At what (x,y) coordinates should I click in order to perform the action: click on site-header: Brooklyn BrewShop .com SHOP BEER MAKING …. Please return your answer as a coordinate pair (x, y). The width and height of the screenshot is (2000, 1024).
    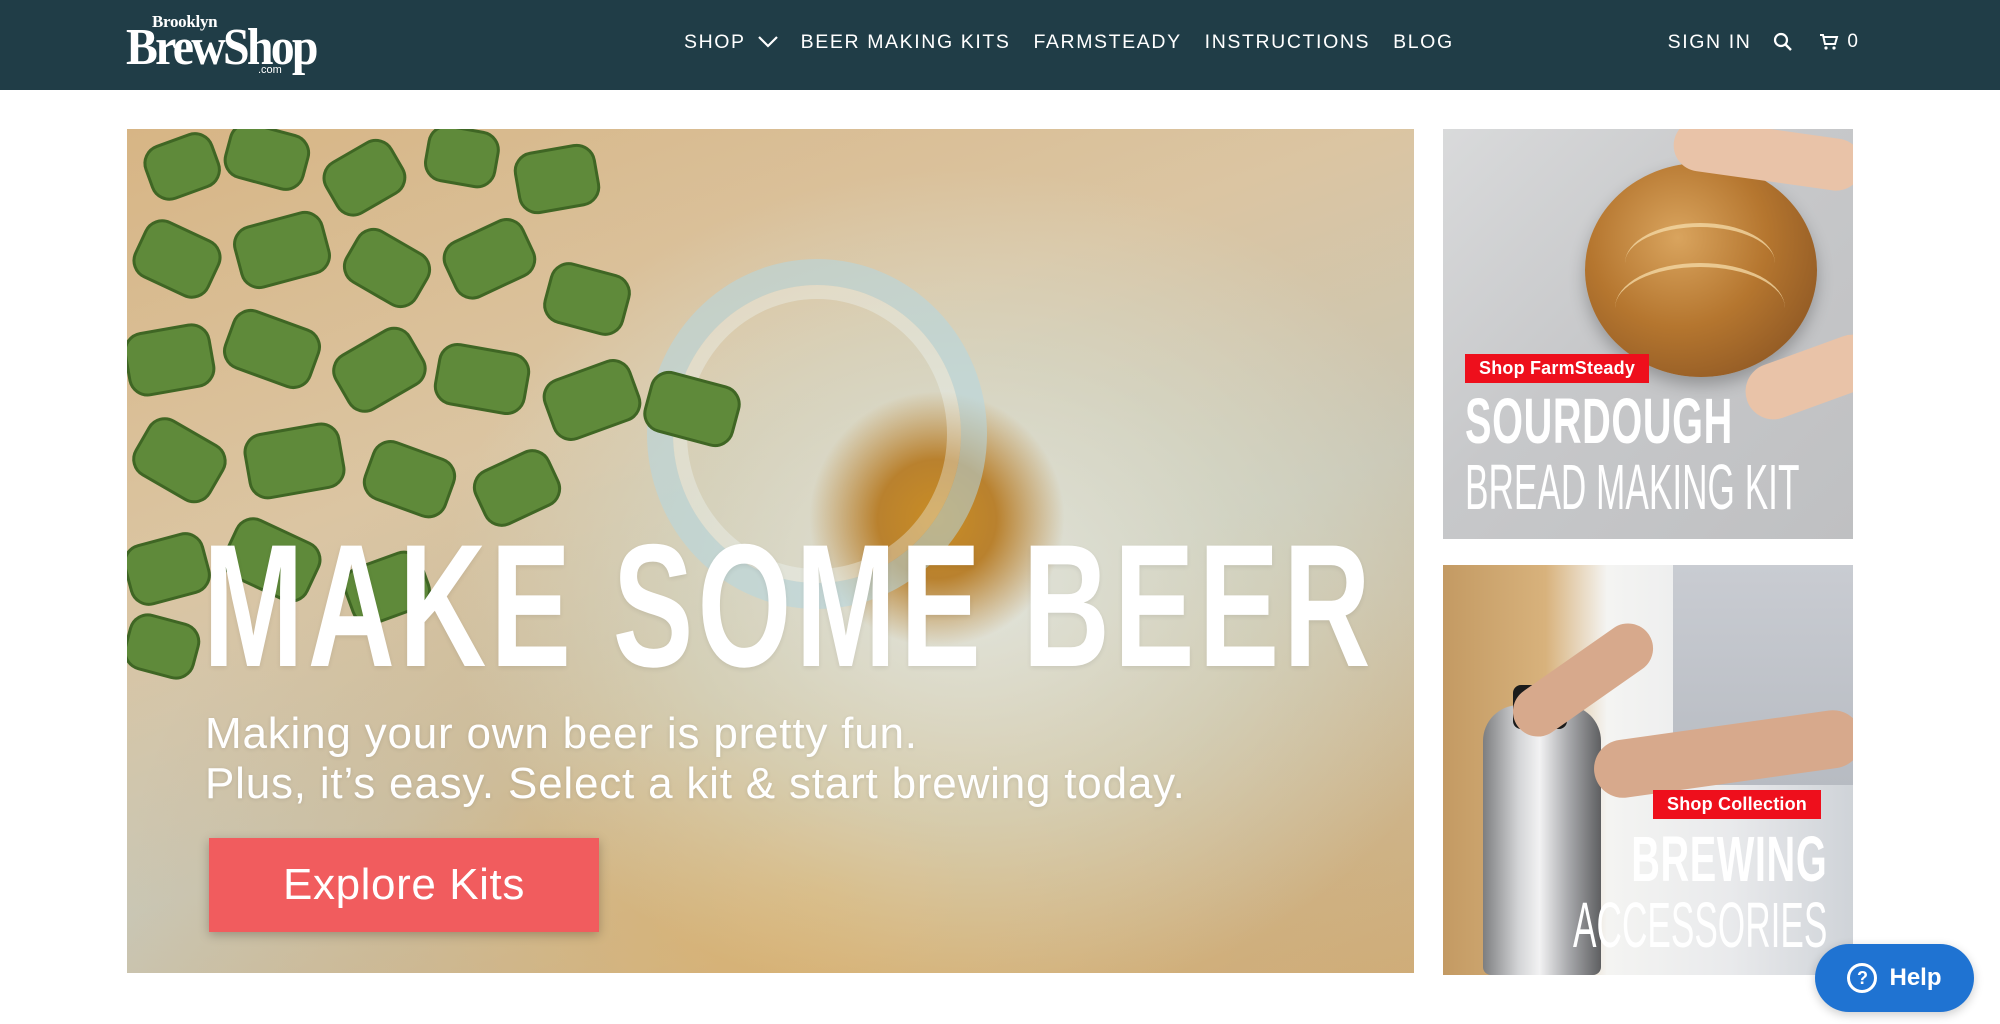
    Looking at the image, I should click on (1000, 45).